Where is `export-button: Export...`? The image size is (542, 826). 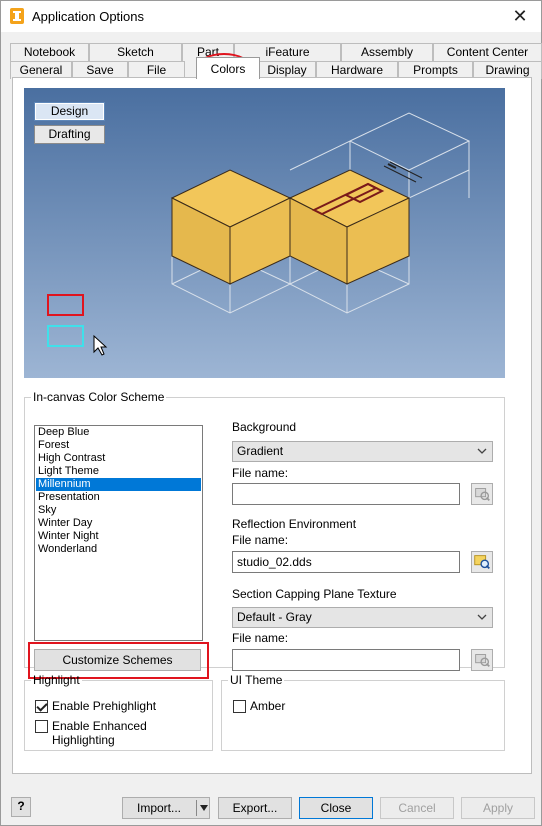
export-button: Export... is located at coordinates (255, 808).